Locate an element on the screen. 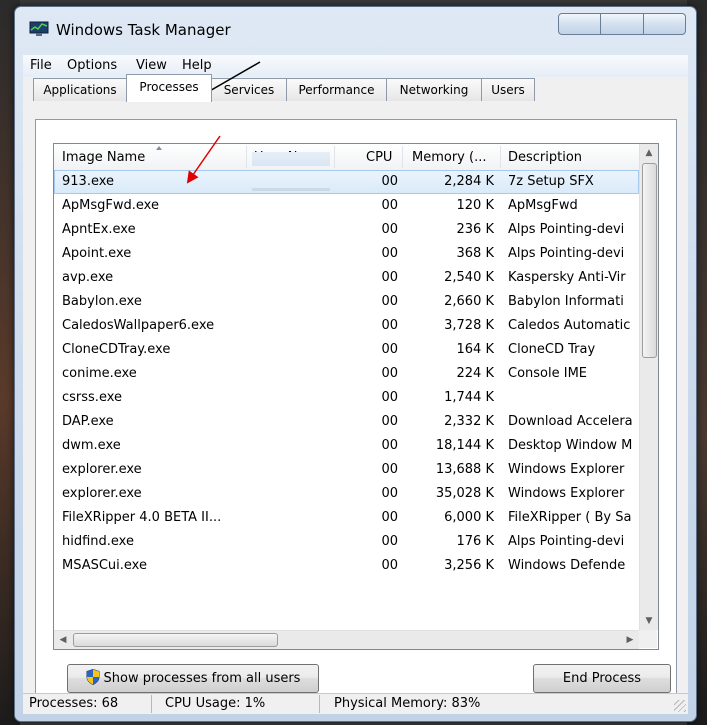  horizontal-scrollbar: ◀ ▶ is located at coordinates (346, 639).